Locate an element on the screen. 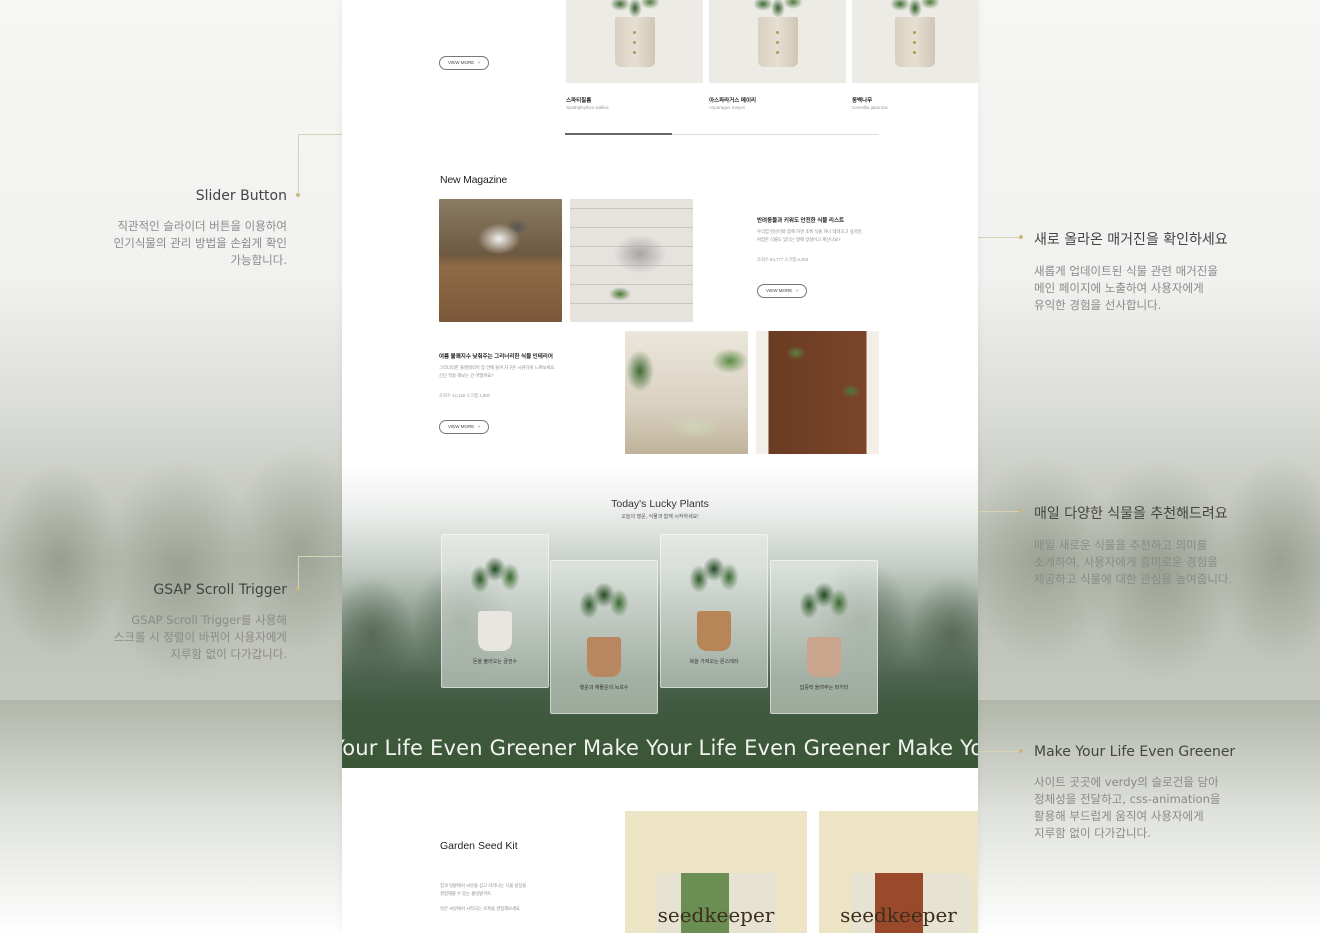  magazine-photo-bedroom is located at coordinates (686, 392).